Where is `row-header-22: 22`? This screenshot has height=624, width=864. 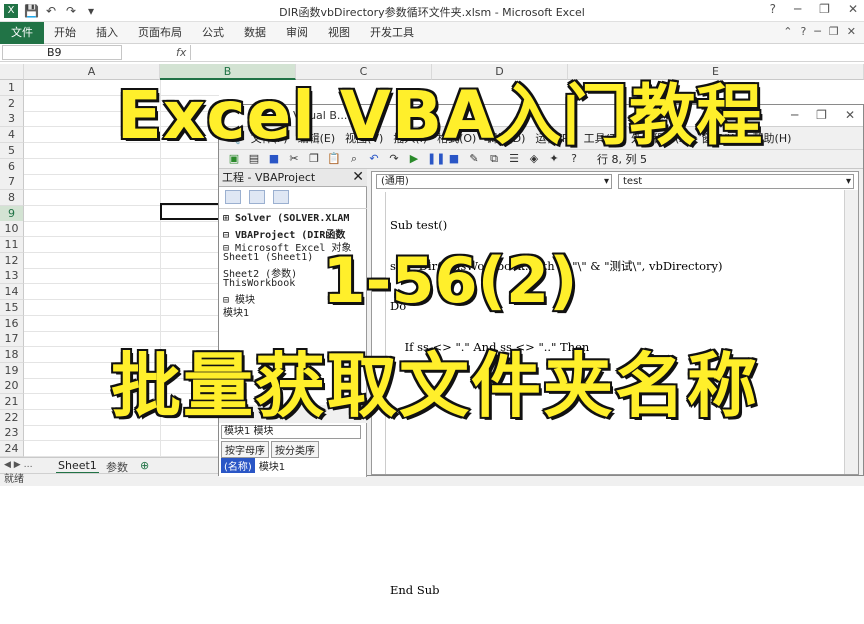
row-header-22: 22 is located at coordinates (12, 417).